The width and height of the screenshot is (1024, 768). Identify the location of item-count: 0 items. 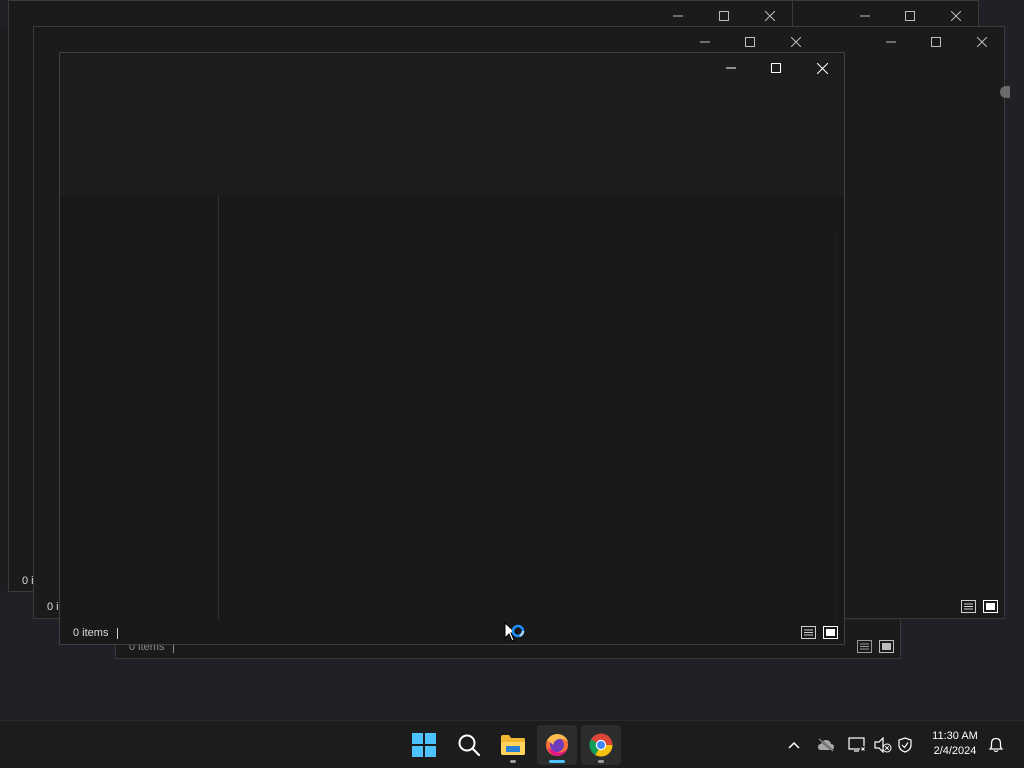
(91, 633).